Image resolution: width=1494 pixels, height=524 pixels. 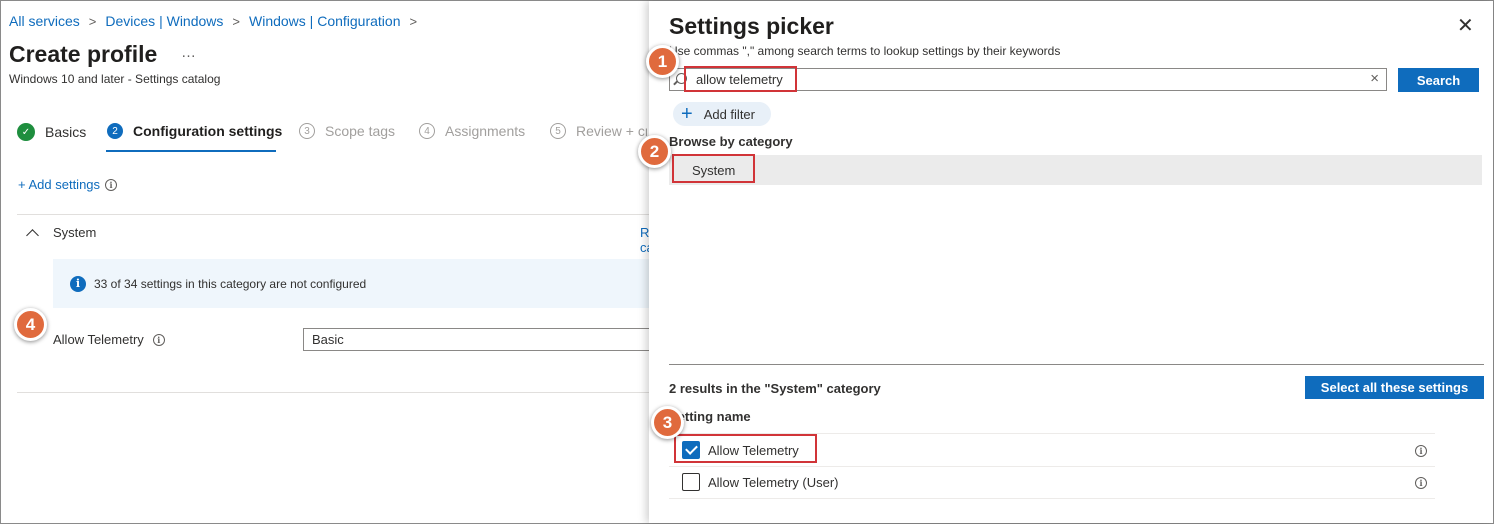 I want to click on step-label: Review + create, so click(x=611, y=131).